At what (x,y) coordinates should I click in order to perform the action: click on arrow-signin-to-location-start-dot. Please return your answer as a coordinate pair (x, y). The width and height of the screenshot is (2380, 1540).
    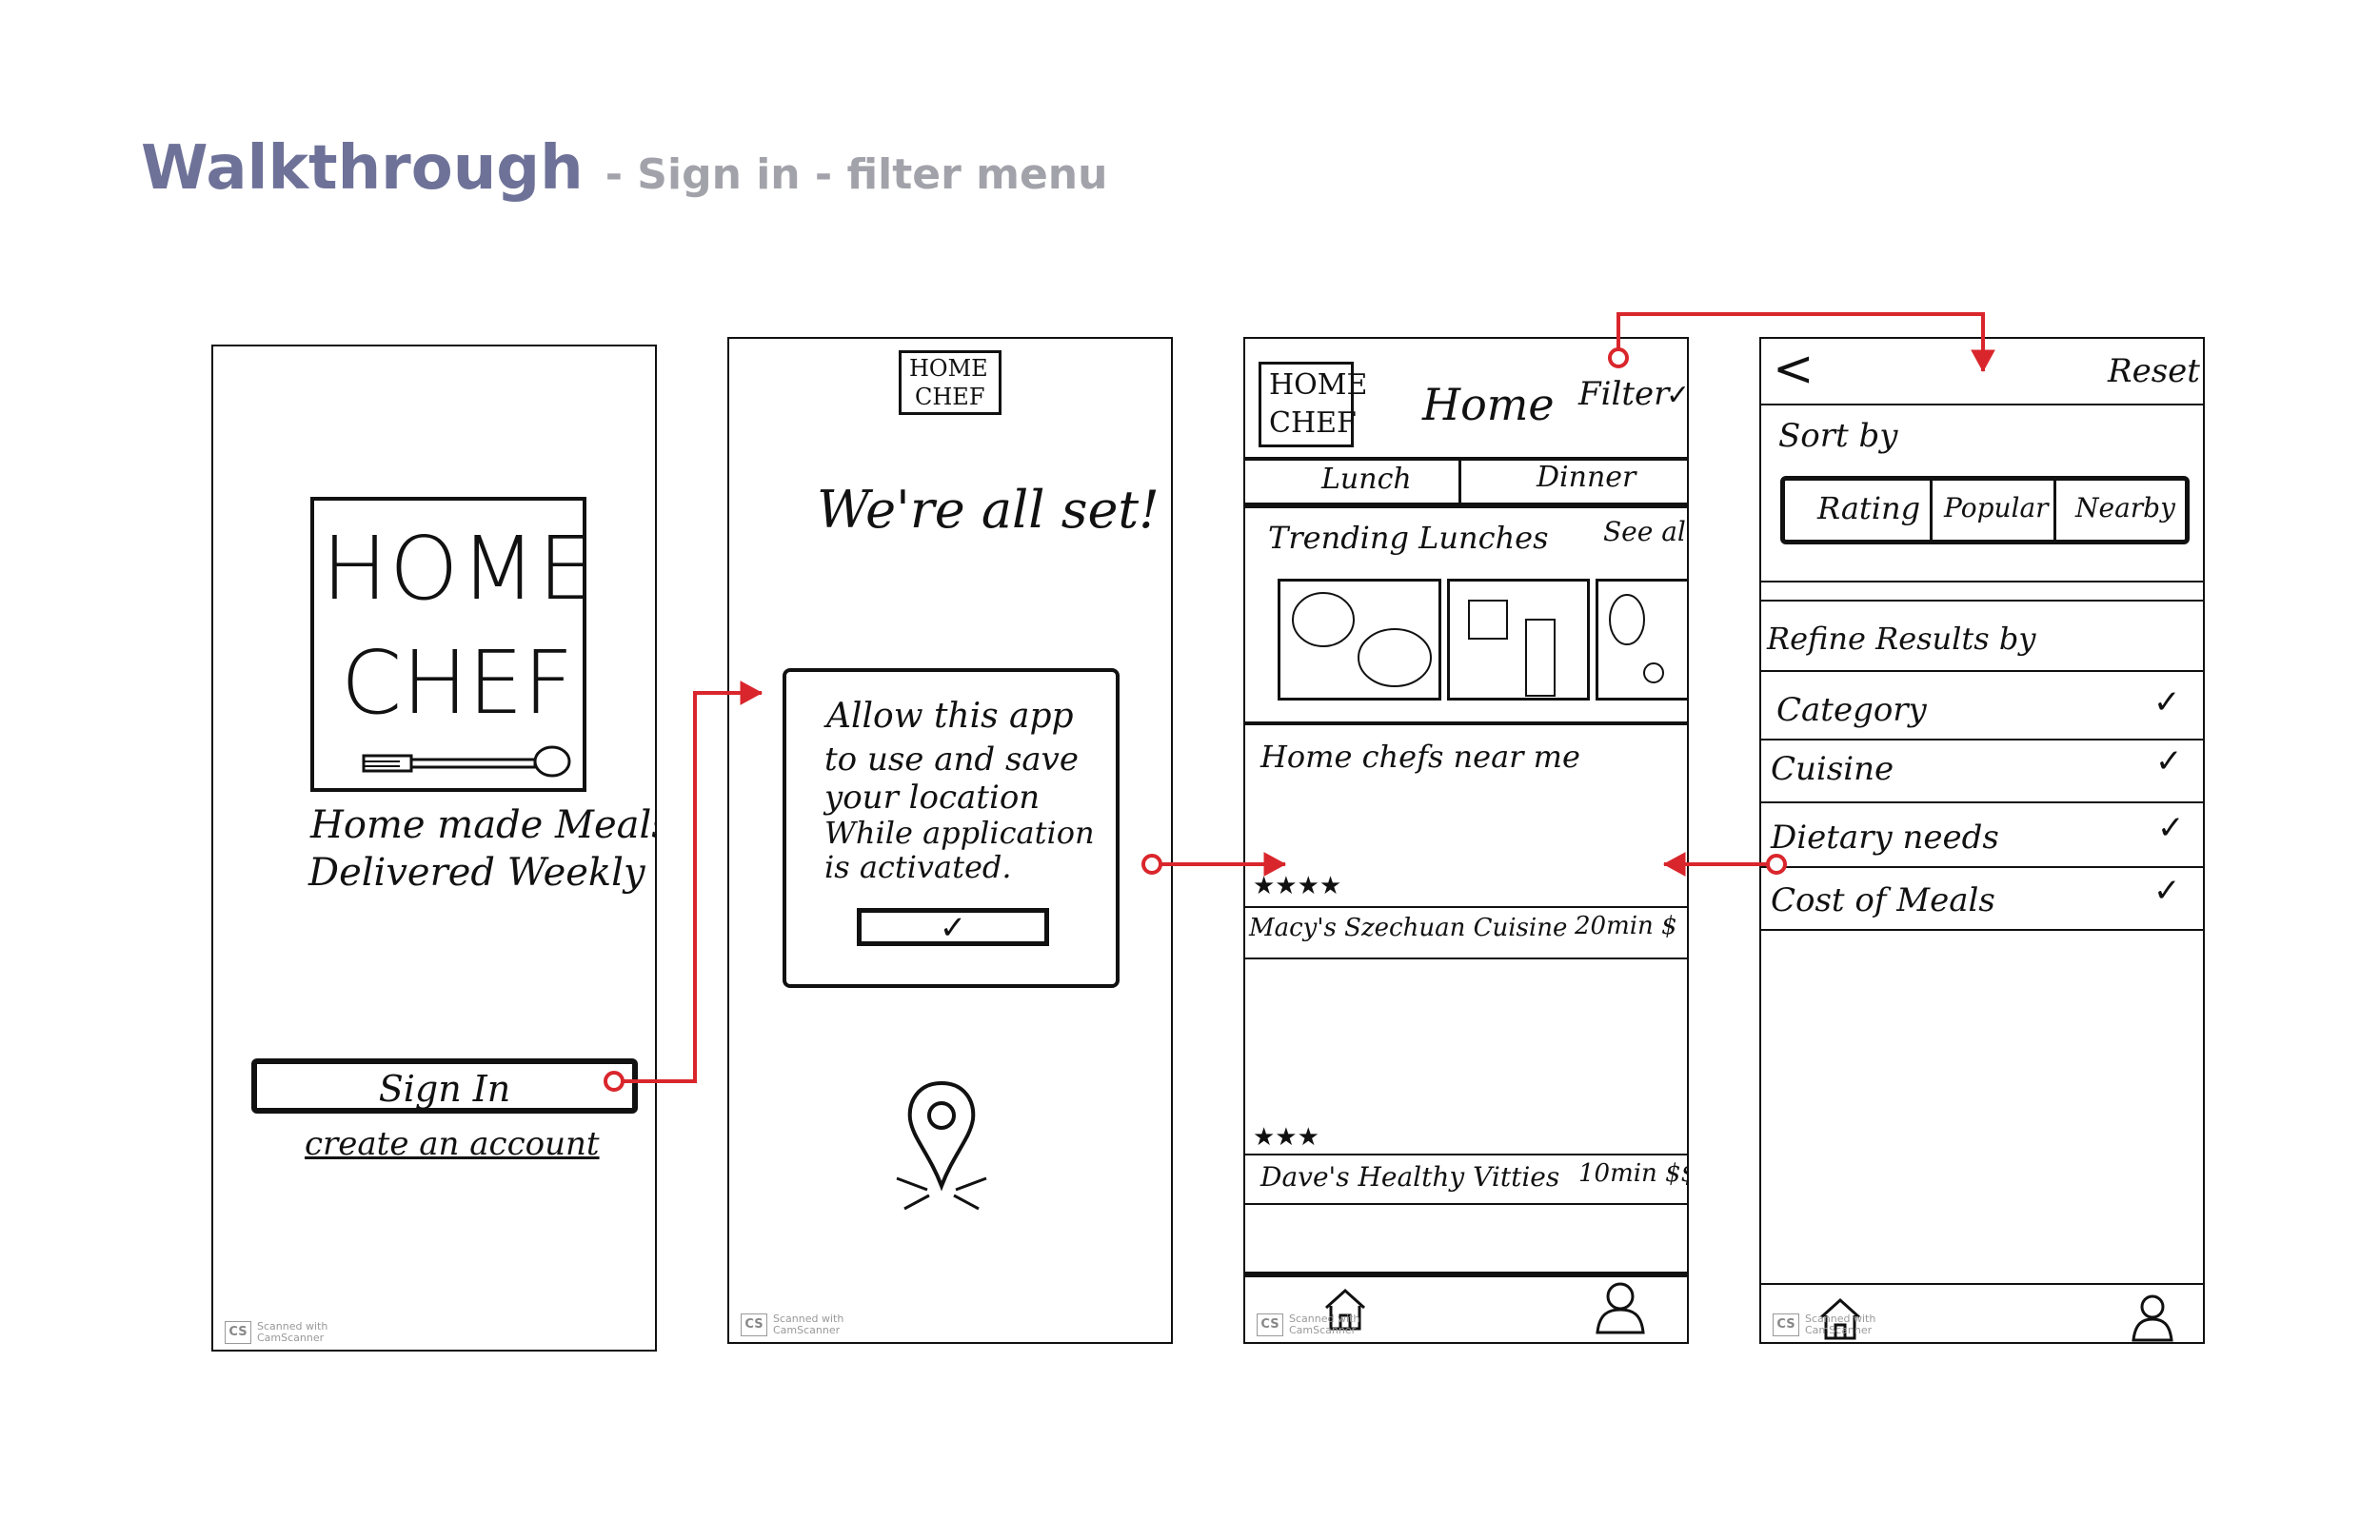
    Looking at the image, I should click on (614, 1081).